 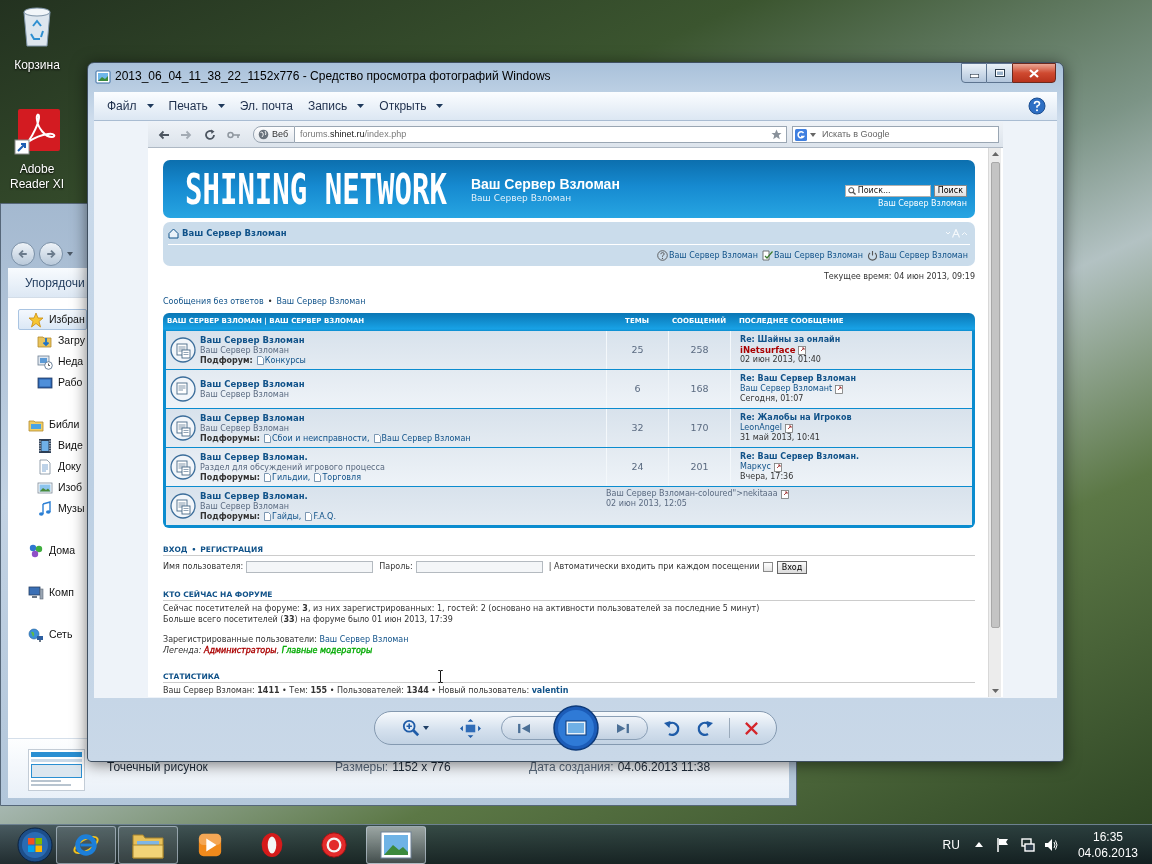 I want to click on author-link: LeonAngel, so click(x=761, y=428).